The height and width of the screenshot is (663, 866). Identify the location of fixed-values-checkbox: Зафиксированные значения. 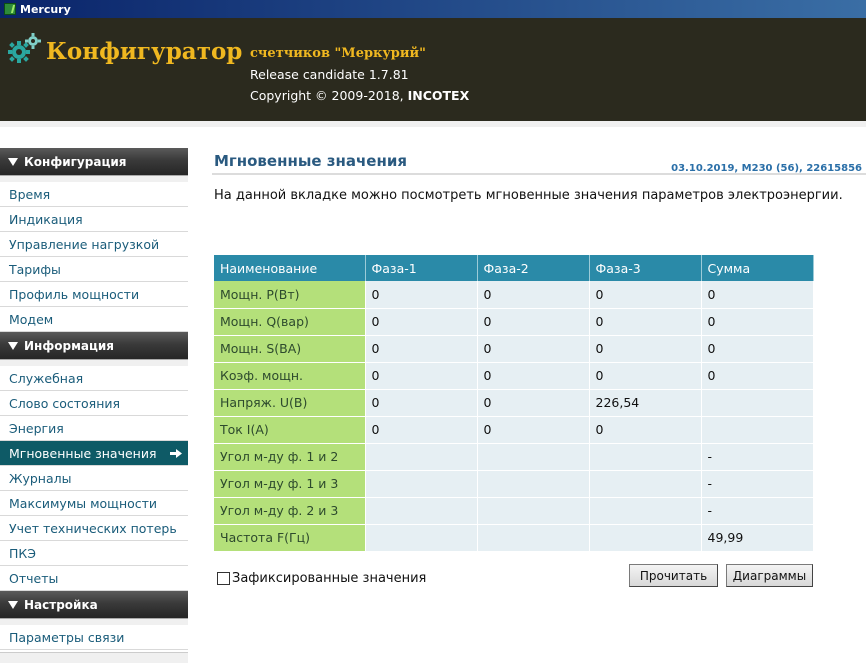
(321, 578).